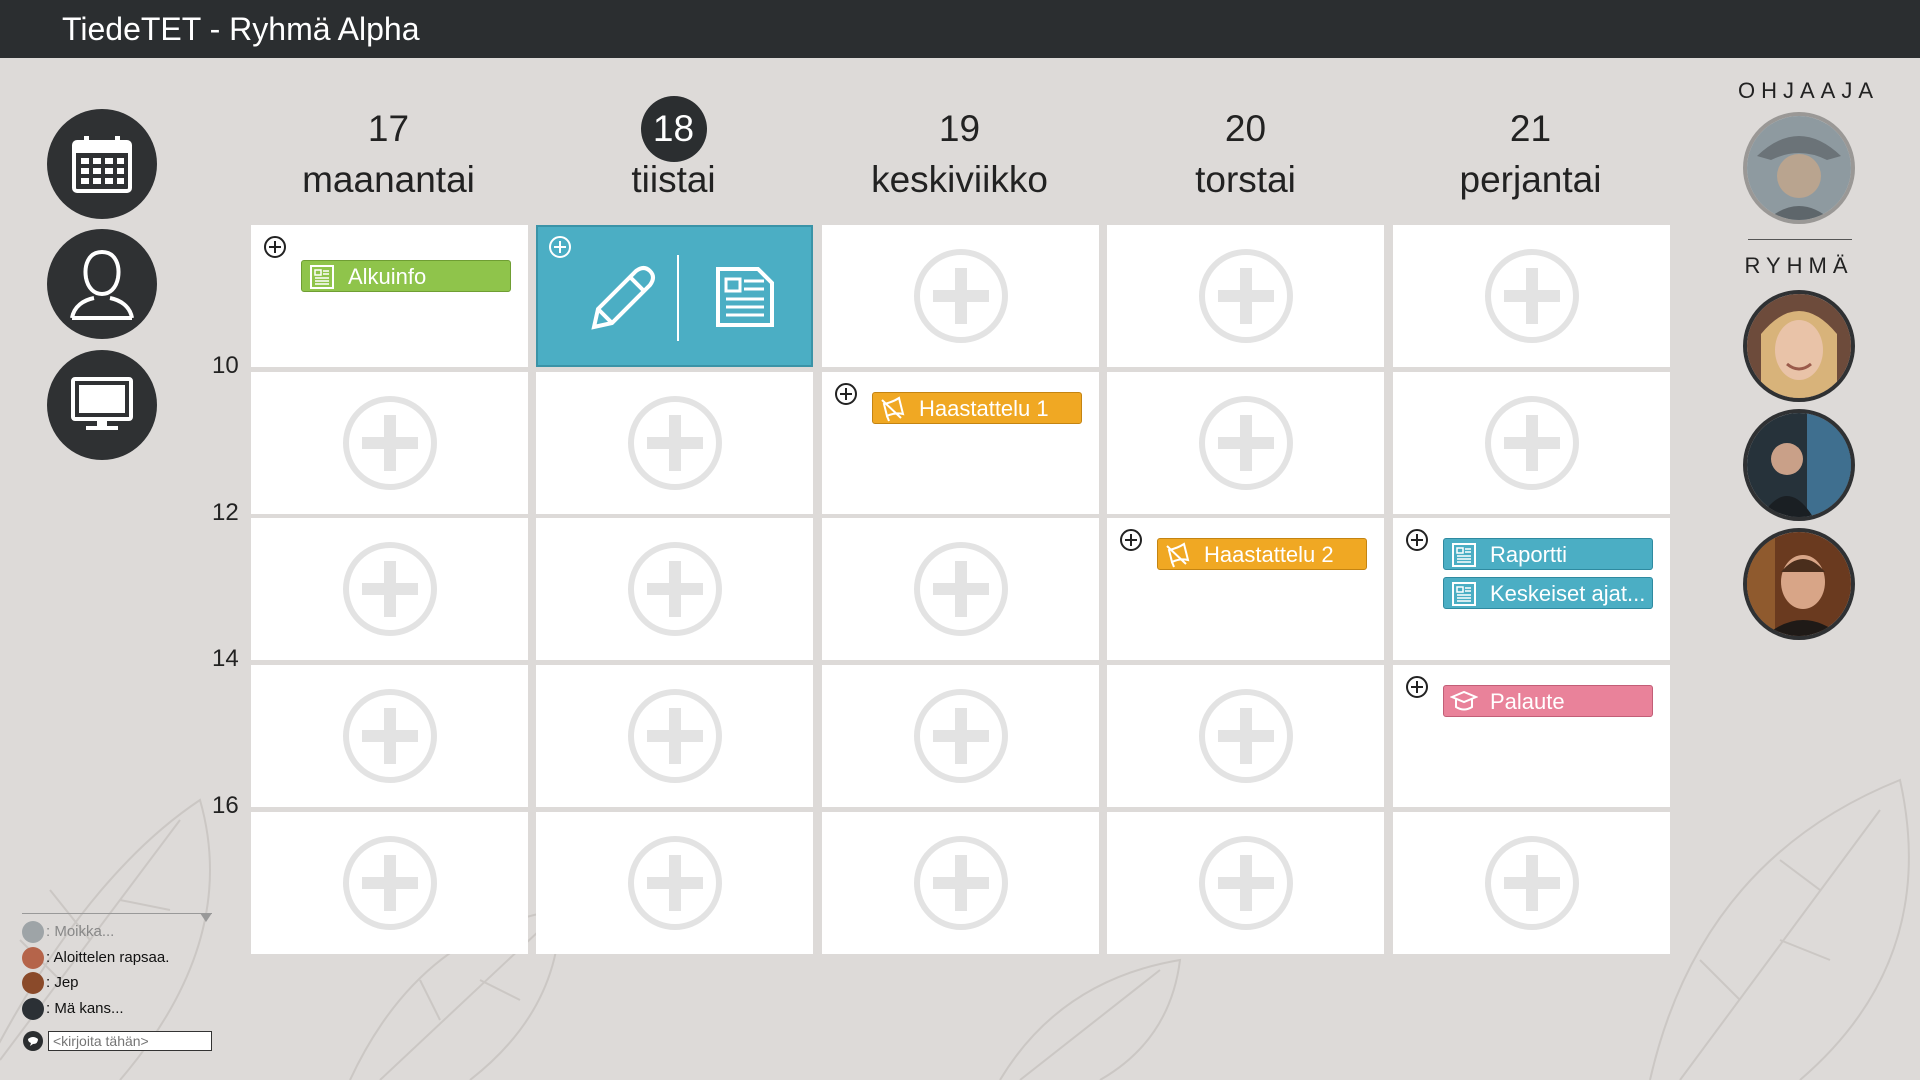 The width and height of the screenshot is (1920, 1080). I want to click on event-palaute: Palaute, so click(1548, 701).